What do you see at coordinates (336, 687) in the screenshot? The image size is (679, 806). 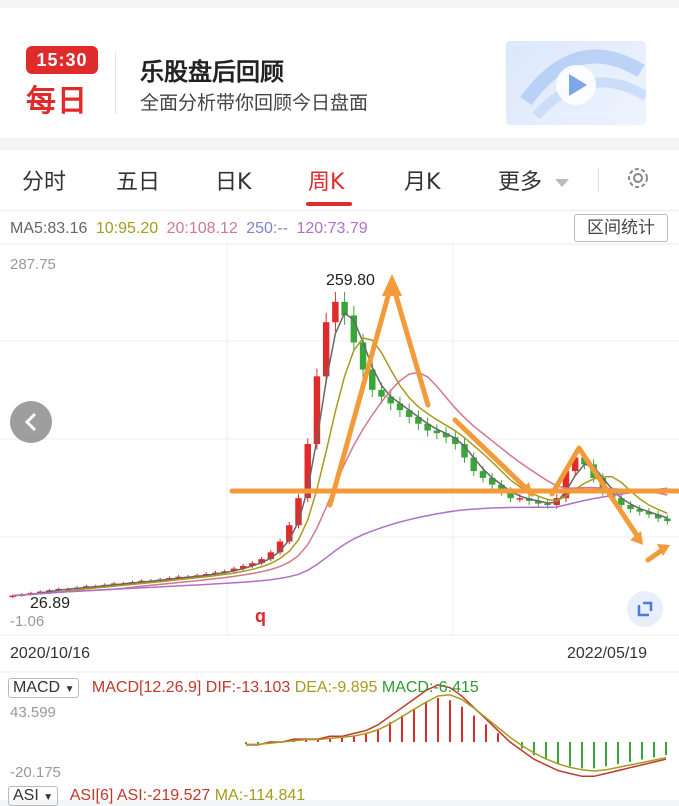 I see `macd-dea: DEA:-9.895` at bounding box center [336, 687].